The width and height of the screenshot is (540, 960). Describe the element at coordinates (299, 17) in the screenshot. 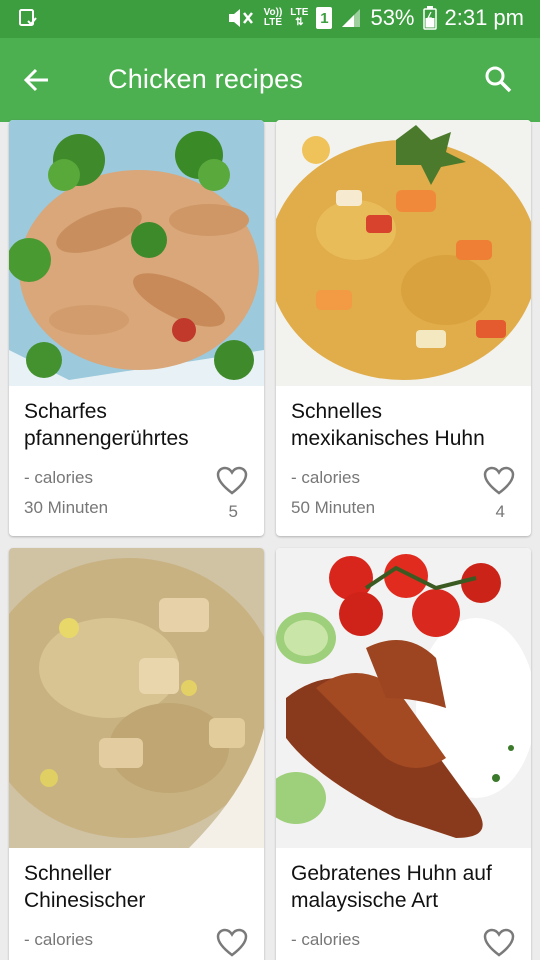

I see `lte-icon: LTE ⇅` at that location.